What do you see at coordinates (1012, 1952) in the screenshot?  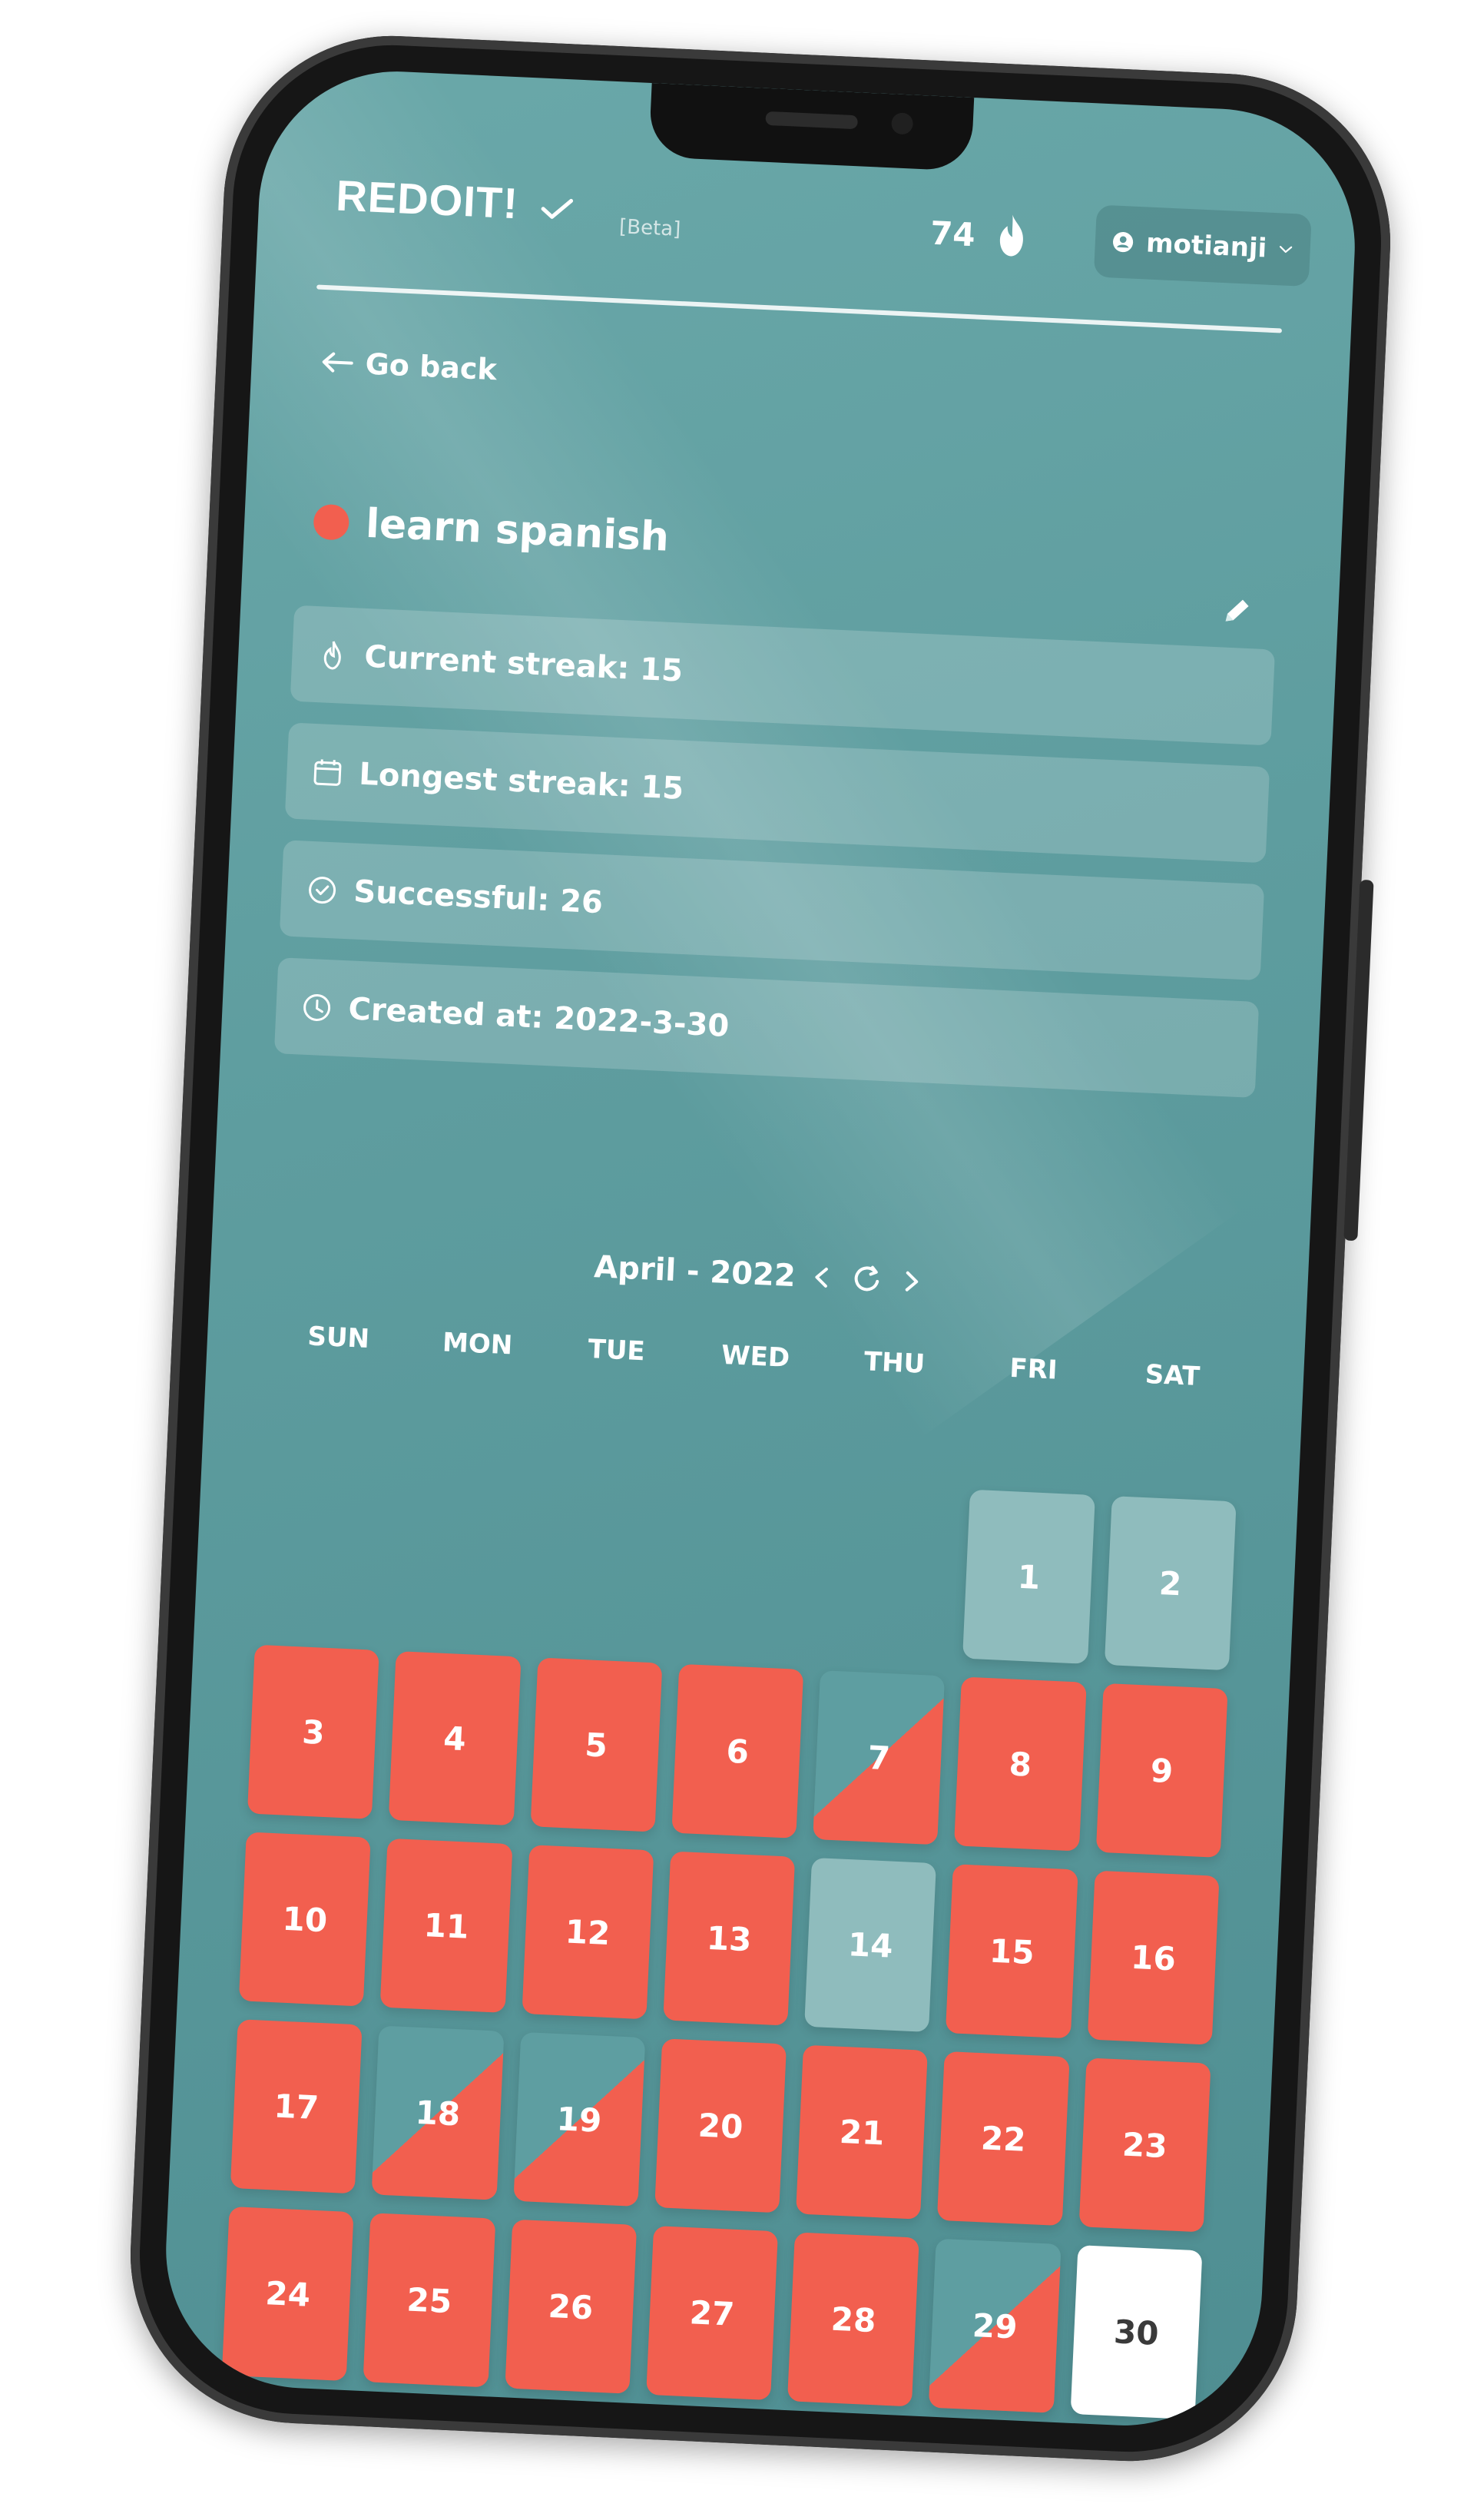 I see `calendar-day: 15` at bounding box center [1012, 1952].